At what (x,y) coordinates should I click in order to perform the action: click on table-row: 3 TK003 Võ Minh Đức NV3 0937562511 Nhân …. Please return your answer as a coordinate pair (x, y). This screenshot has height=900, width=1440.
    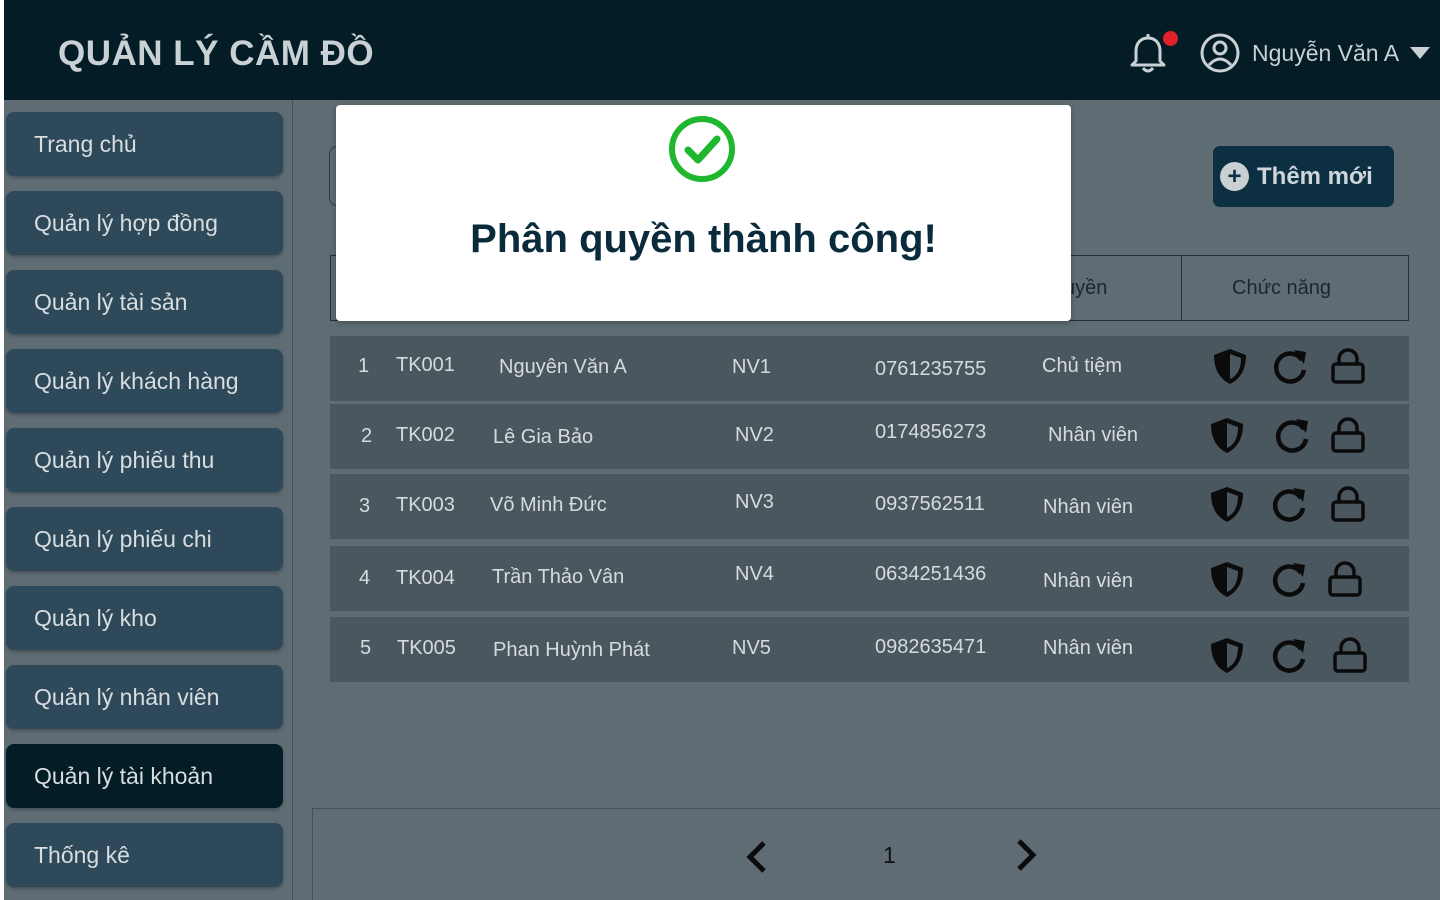
    Looking at the image, I should click on (869, 506).